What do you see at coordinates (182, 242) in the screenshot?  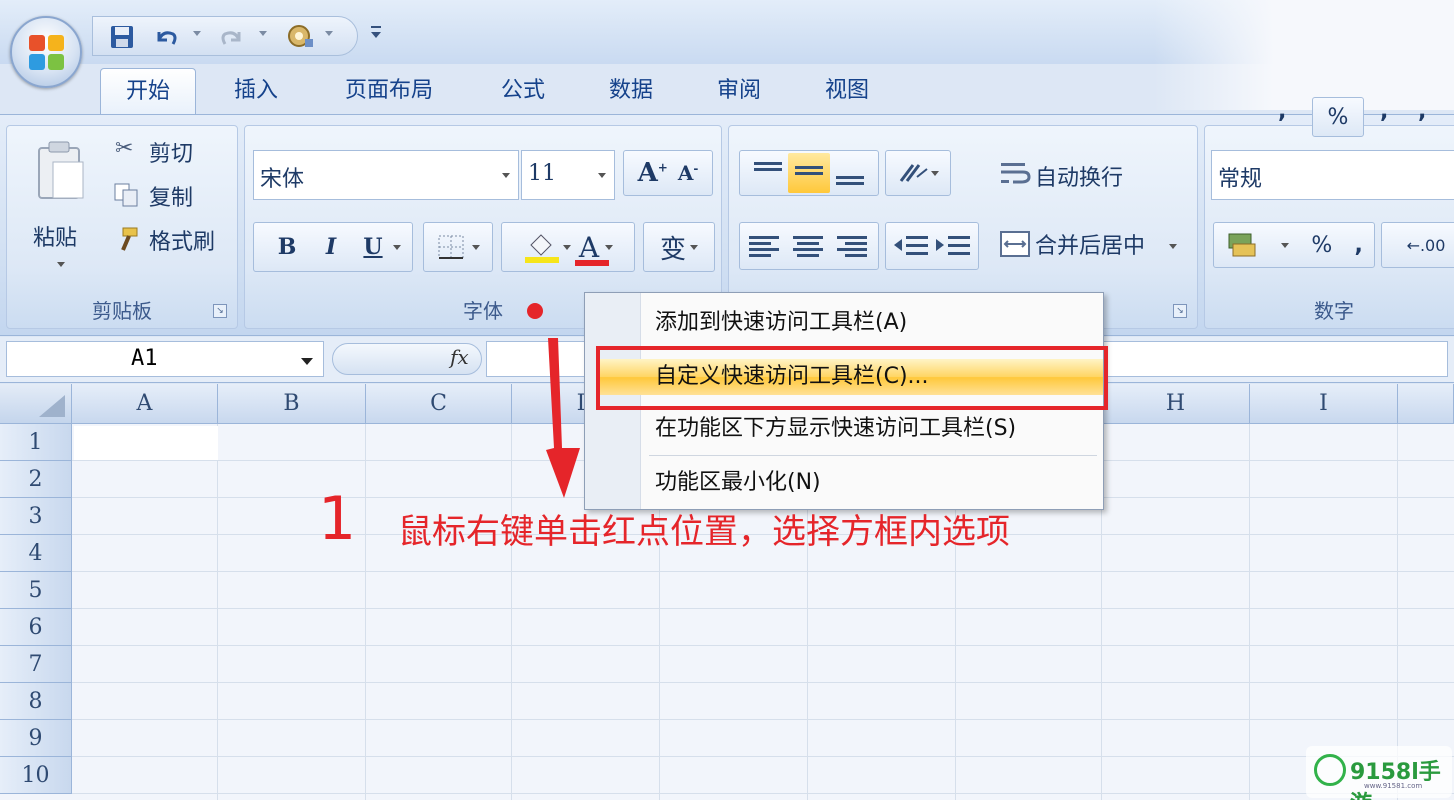 I see `format-painter-label: 格式刷` at bounding box center [182, 242].